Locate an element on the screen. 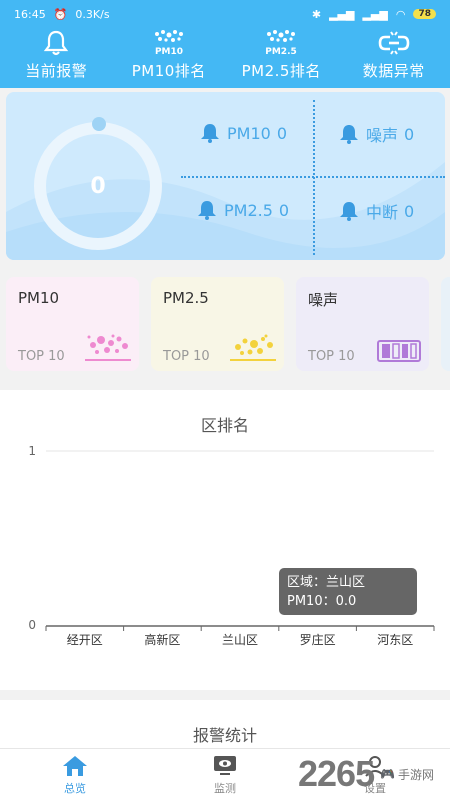 This screenshot has height=800, width=450. x-tick-label: 河东区 is located at coordinates (395, 640).